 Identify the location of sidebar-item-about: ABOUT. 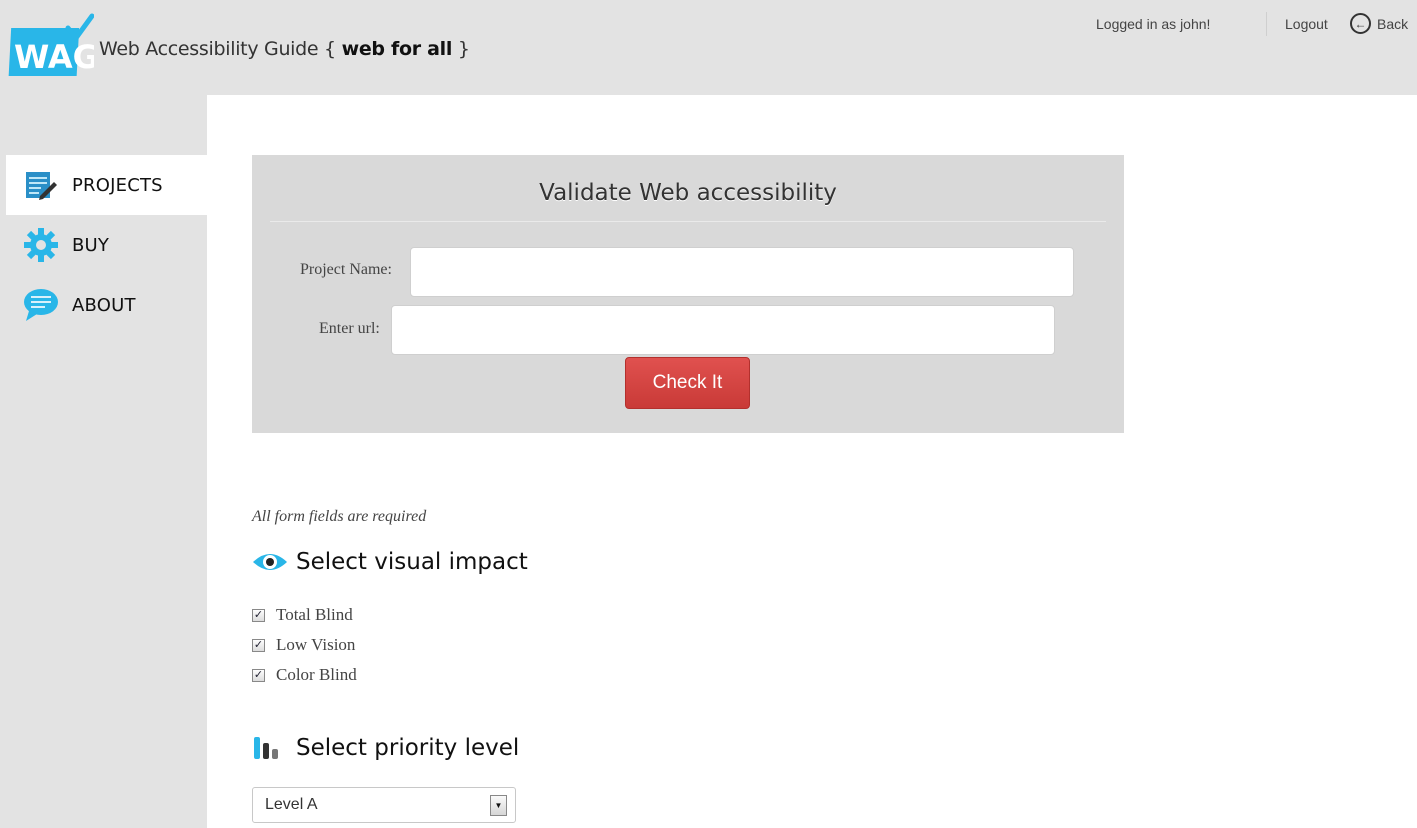
(106, 305).